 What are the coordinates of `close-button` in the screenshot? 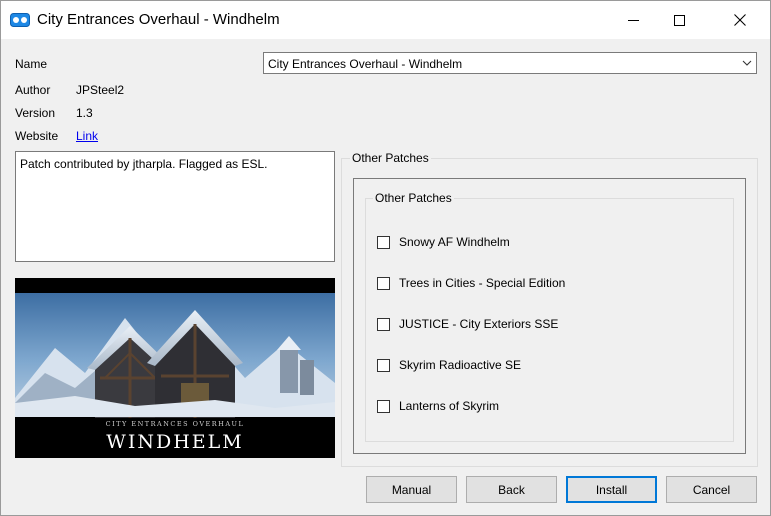 It's located at (740, 20).